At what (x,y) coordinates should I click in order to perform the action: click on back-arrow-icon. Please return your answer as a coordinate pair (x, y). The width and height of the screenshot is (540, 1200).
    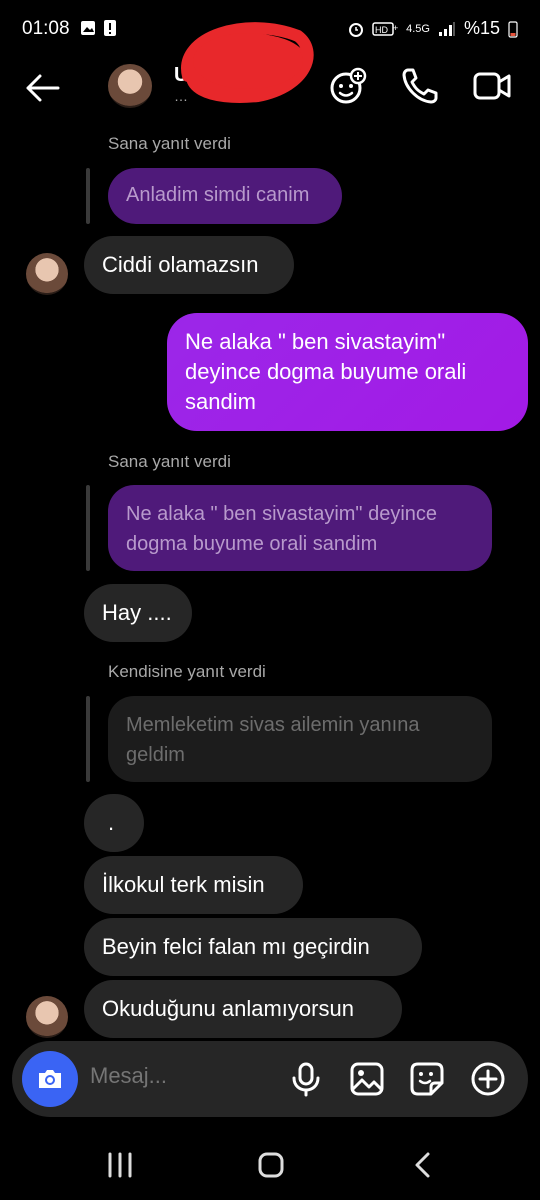
    Looking at the image, I should click on (42, 88).